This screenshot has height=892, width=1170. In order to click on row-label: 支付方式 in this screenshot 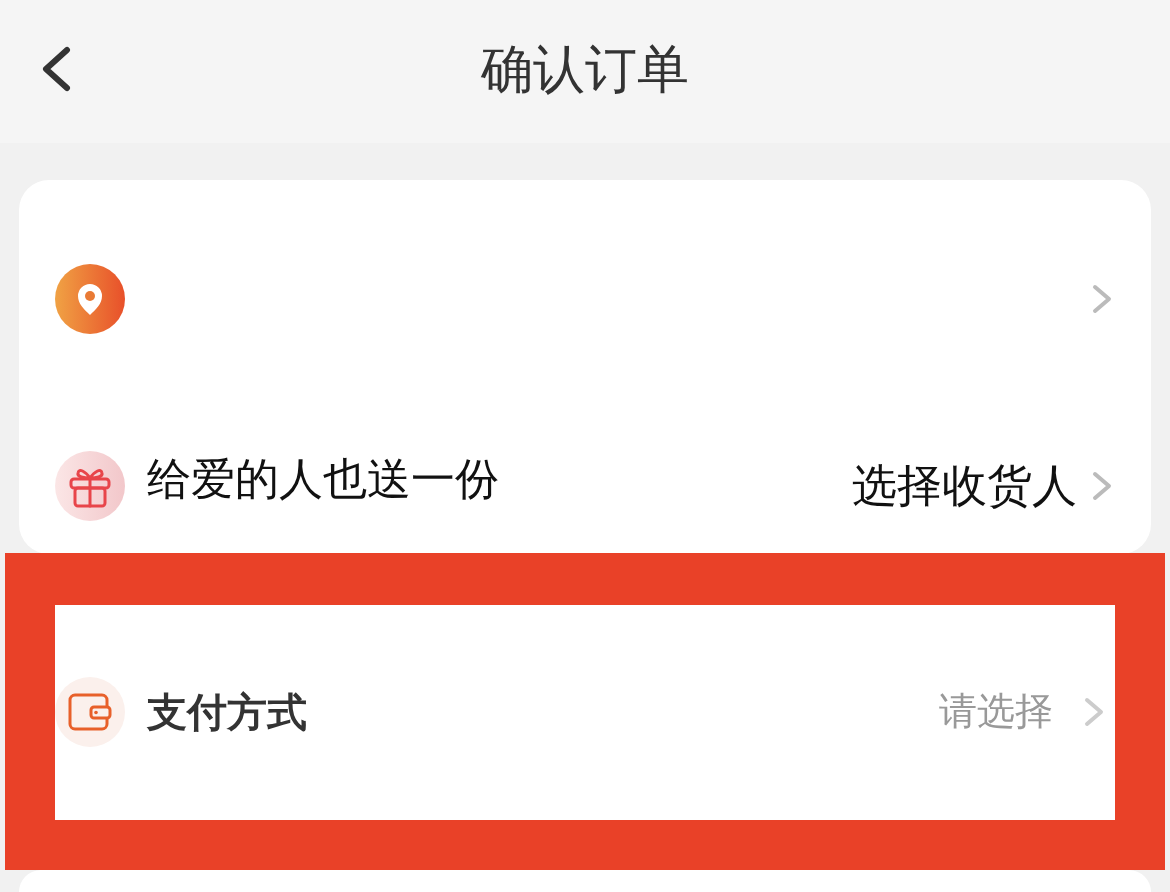, I will do `click(227, 712)`.